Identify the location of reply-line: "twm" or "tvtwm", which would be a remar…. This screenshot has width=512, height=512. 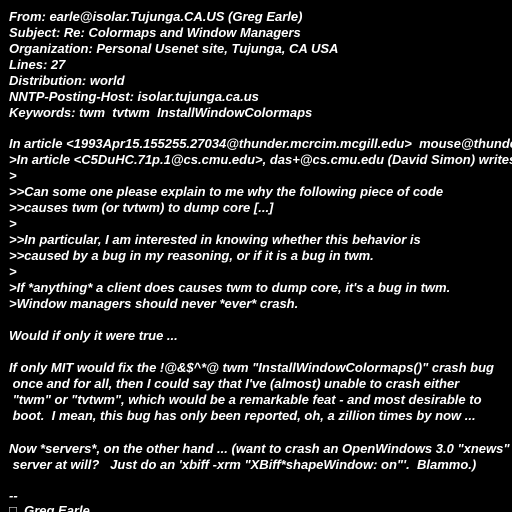
(245, 399).